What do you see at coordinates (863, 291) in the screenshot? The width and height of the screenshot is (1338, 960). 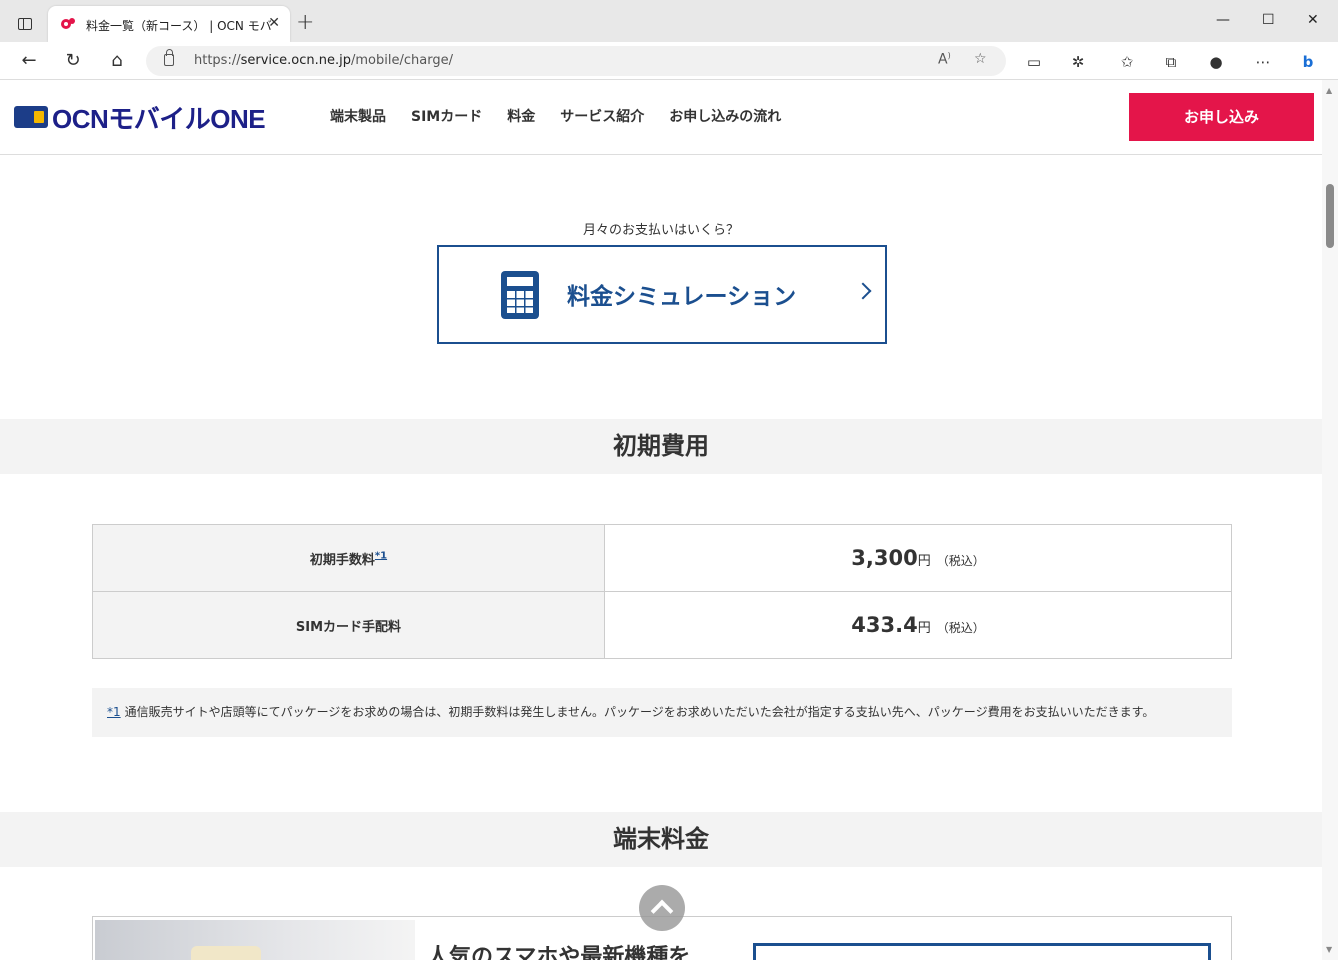 I see `chevron-right-icon` at bounding box center [863, 291].